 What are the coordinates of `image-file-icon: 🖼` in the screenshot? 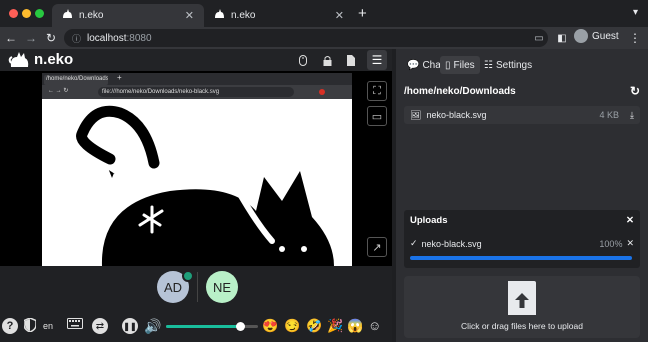 It's located at (416, 114).